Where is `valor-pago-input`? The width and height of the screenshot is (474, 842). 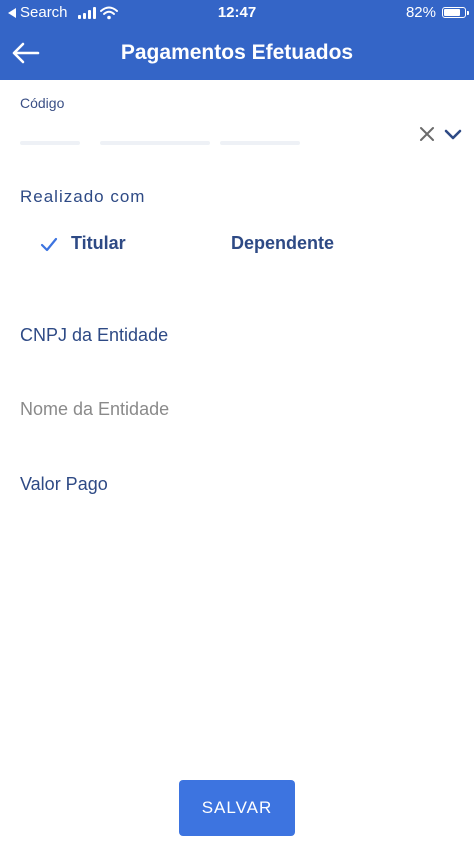
valor-pago-input is located at coordinates (237, 484).